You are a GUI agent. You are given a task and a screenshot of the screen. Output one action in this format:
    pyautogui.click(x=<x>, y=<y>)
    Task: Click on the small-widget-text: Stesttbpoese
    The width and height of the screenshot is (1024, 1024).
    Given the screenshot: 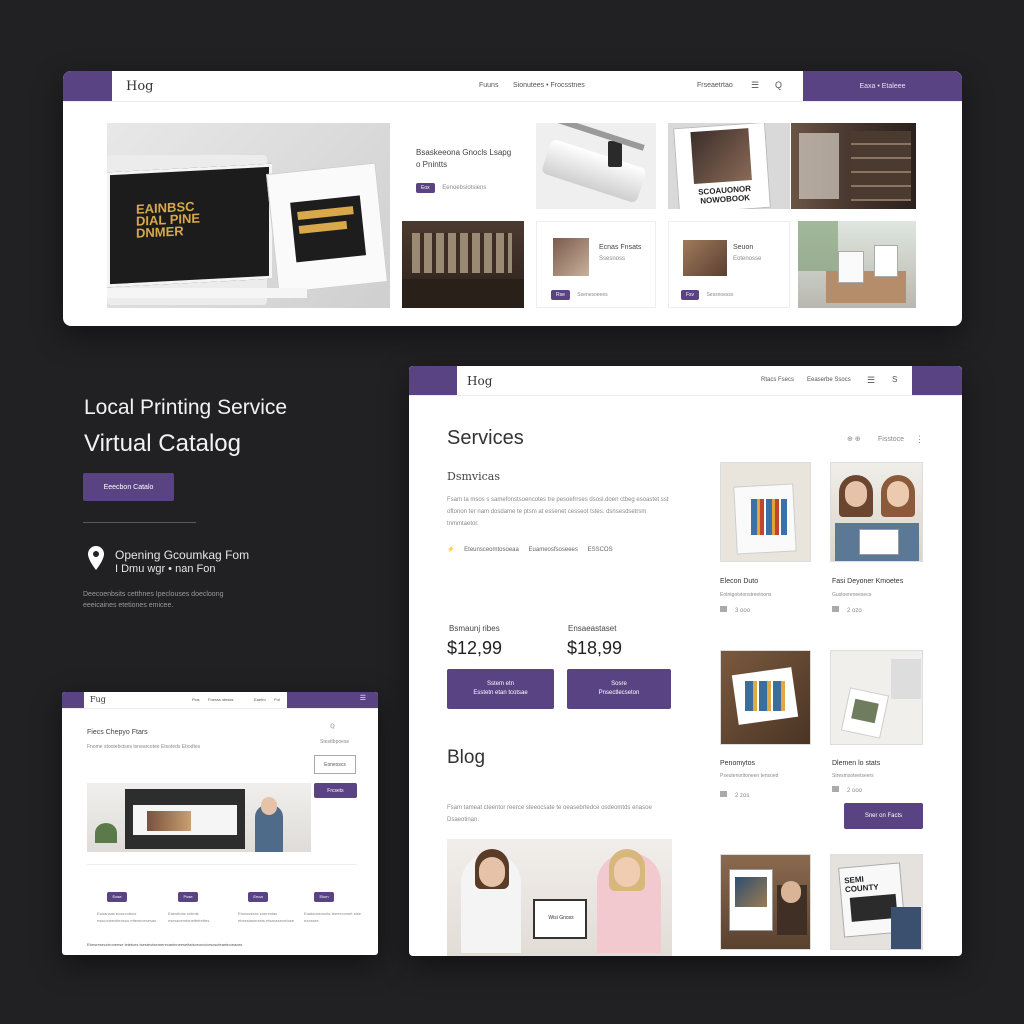 What is the action you would take?
    pyautogui.click(x=335, y=742)
    